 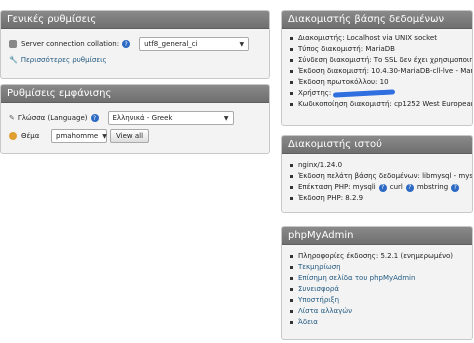 I want to click on language-value: Ελληνικά - Greek, so click(x=142, y=118).